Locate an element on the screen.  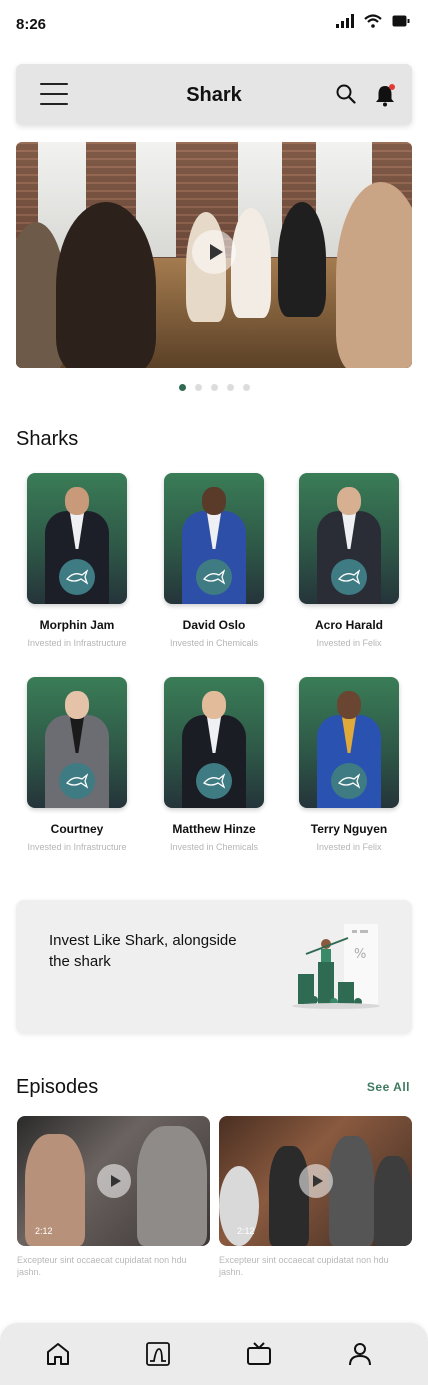
promo-text: Invest Like Shark, alongside the shark is located at coordinates (143, 951).